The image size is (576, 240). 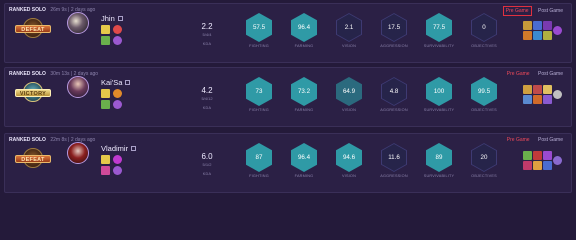 I want to click on champion-name: Vladimir, so click(x=115, y=148).